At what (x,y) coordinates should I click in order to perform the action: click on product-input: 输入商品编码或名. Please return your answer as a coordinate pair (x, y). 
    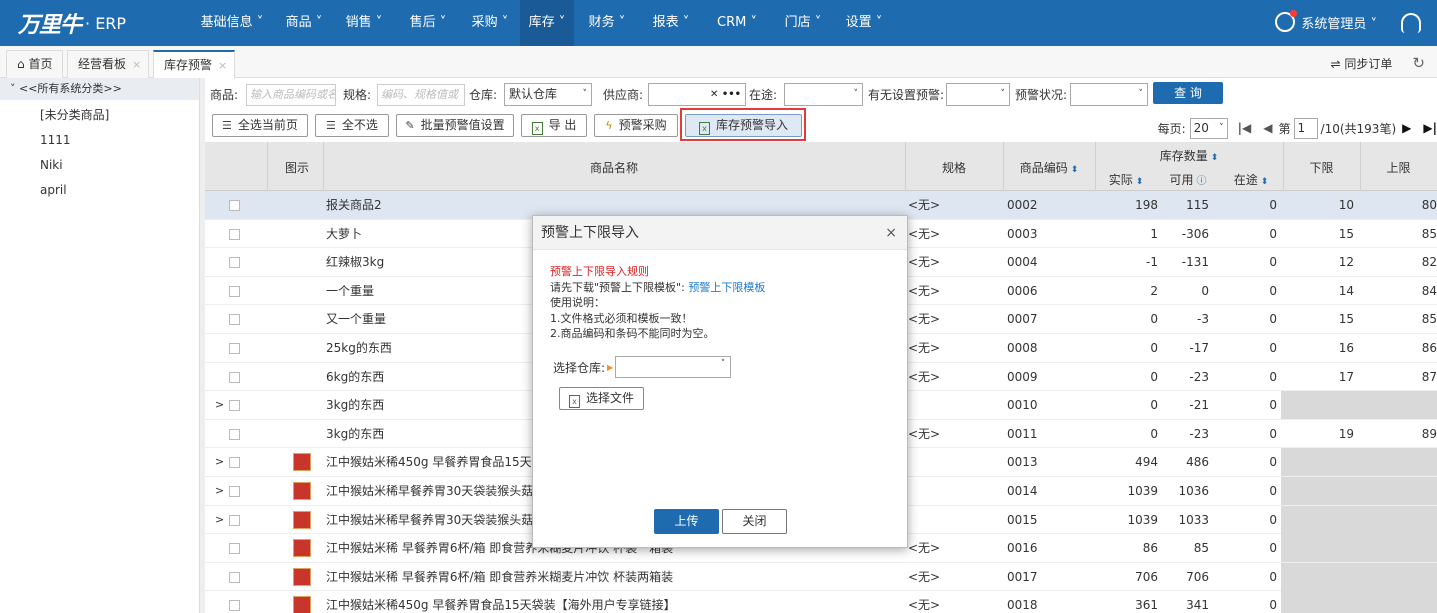
    Looking at the image, I should click on (291, 95).